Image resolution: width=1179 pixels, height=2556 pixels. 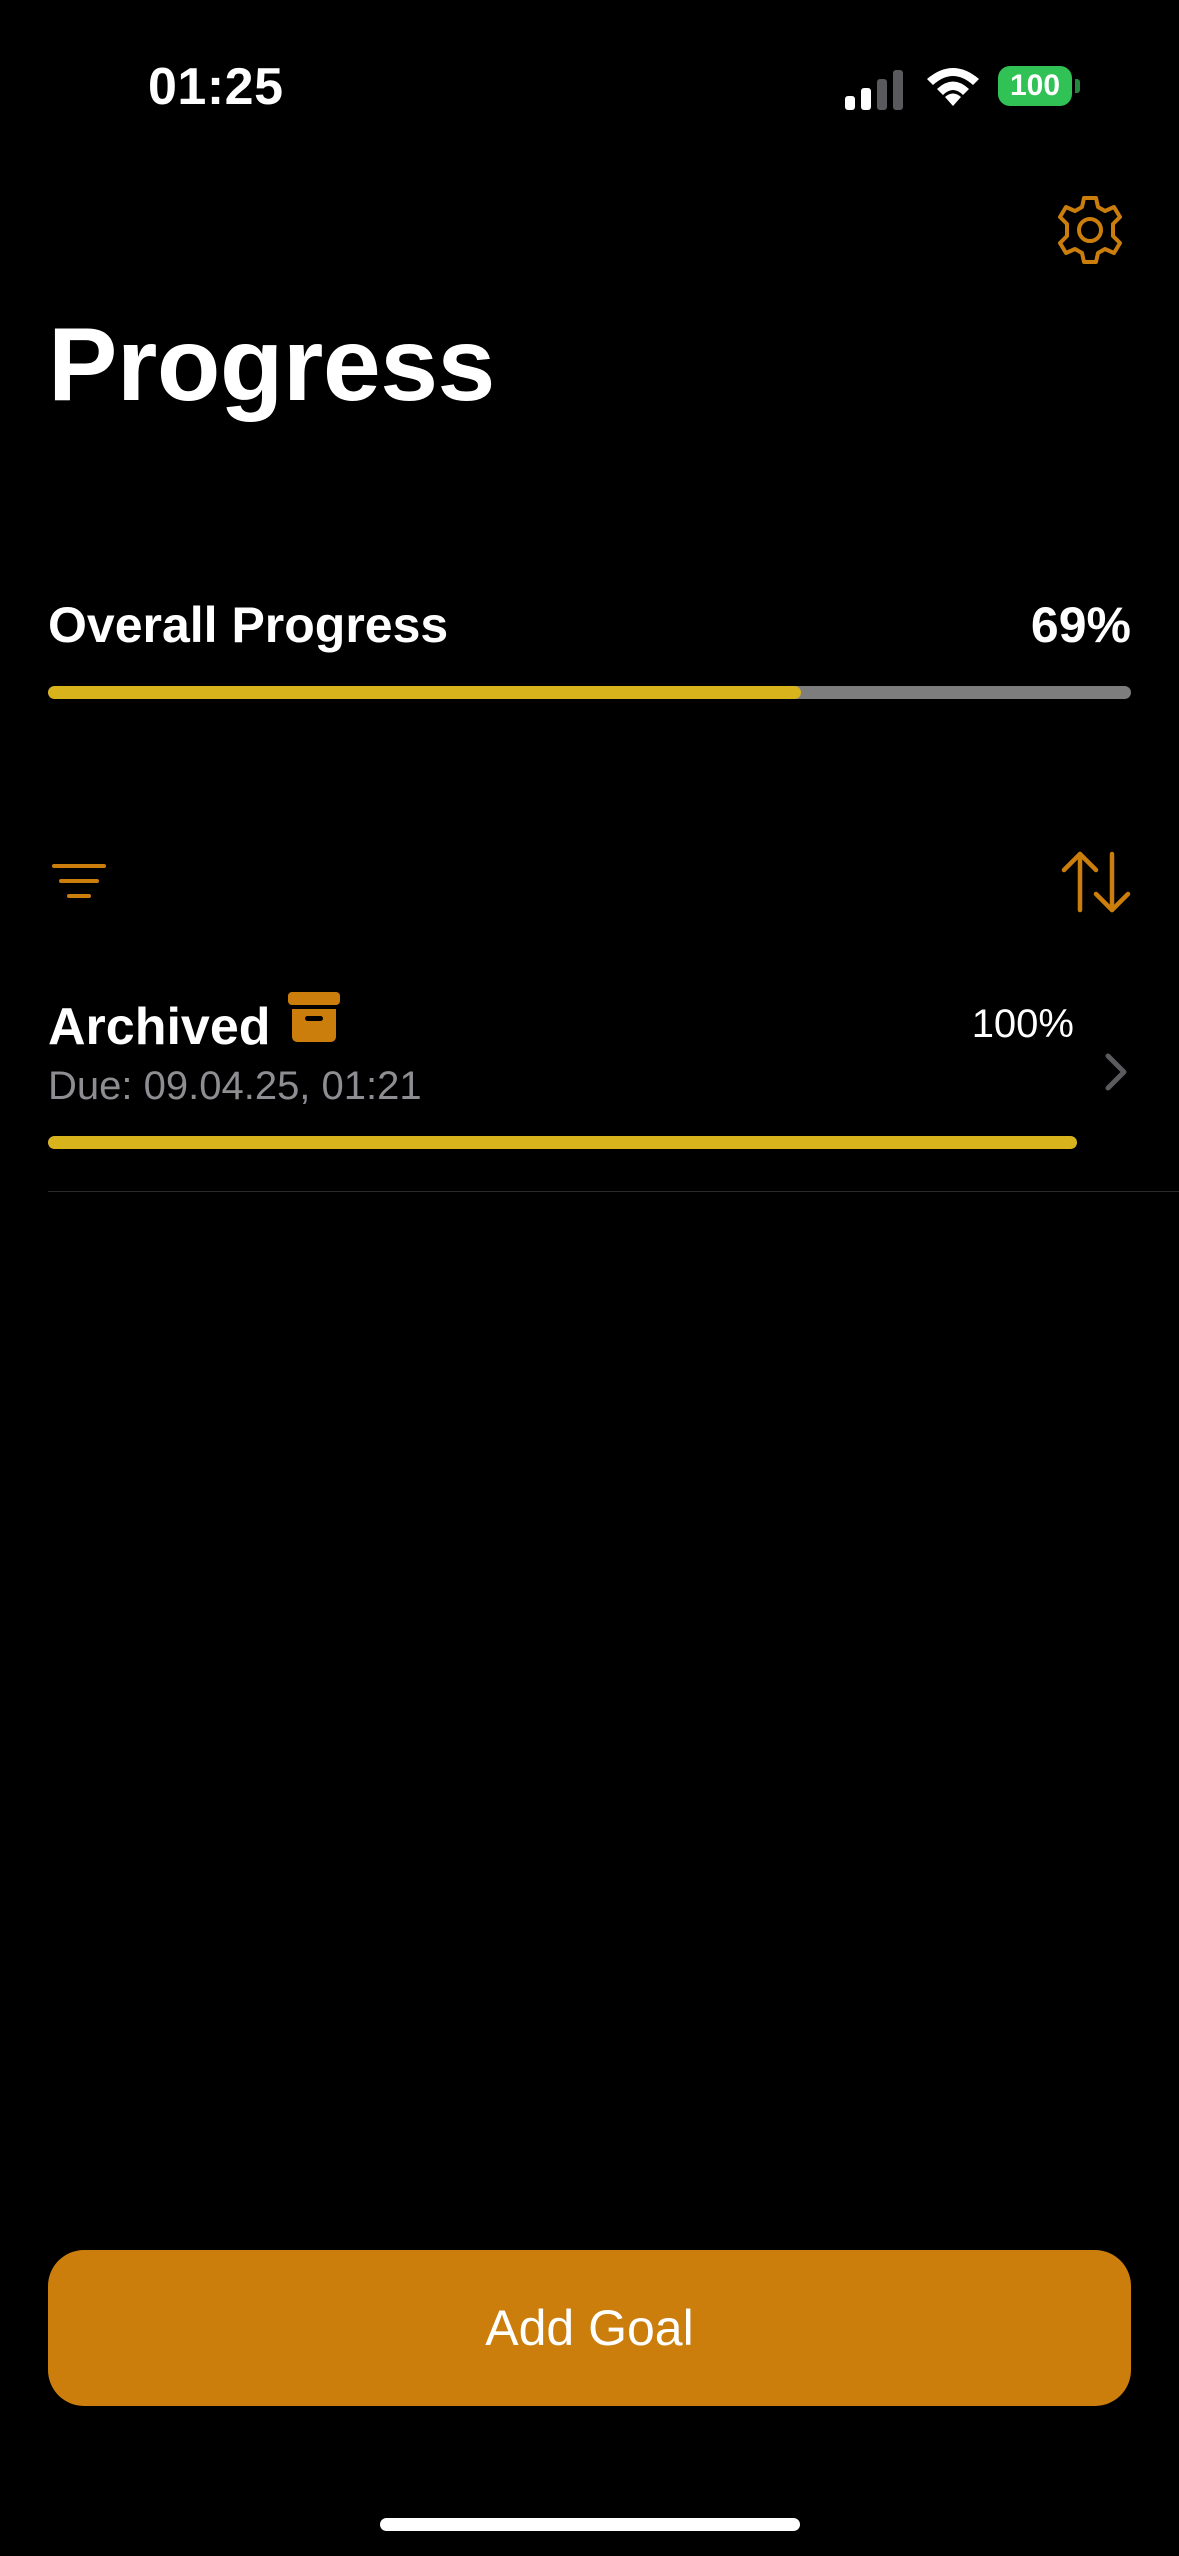 What do you see at coordinates (271, 365) in the screenshot?
I see `page-title: Progress` at bounding box center [271, 365].